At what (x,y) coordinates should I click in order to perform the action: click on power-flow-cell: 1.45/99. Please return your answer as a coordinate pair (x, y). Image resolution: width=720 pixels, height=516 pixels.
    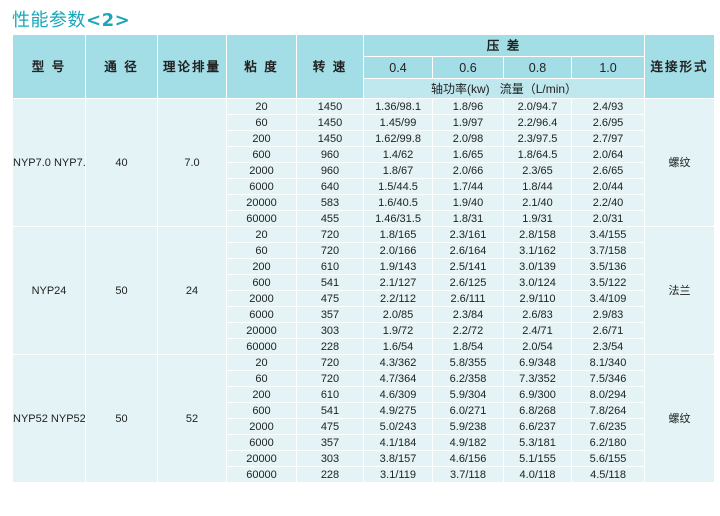
    Looking at the image, I should click on (398, 122).